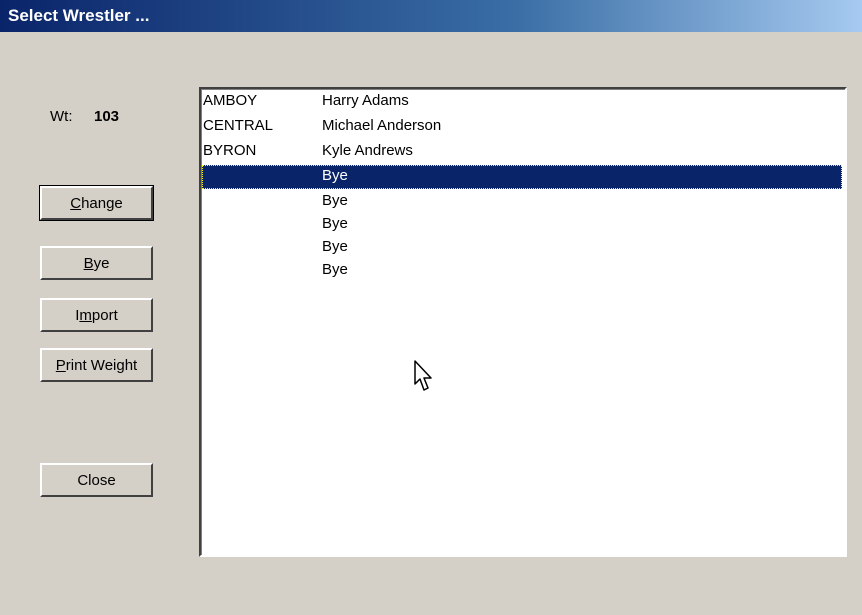  Describe the element at coordinates (522, 152) in the screenshot. I see `wrestler-row: BYRON Kyle Andrews` at that location.